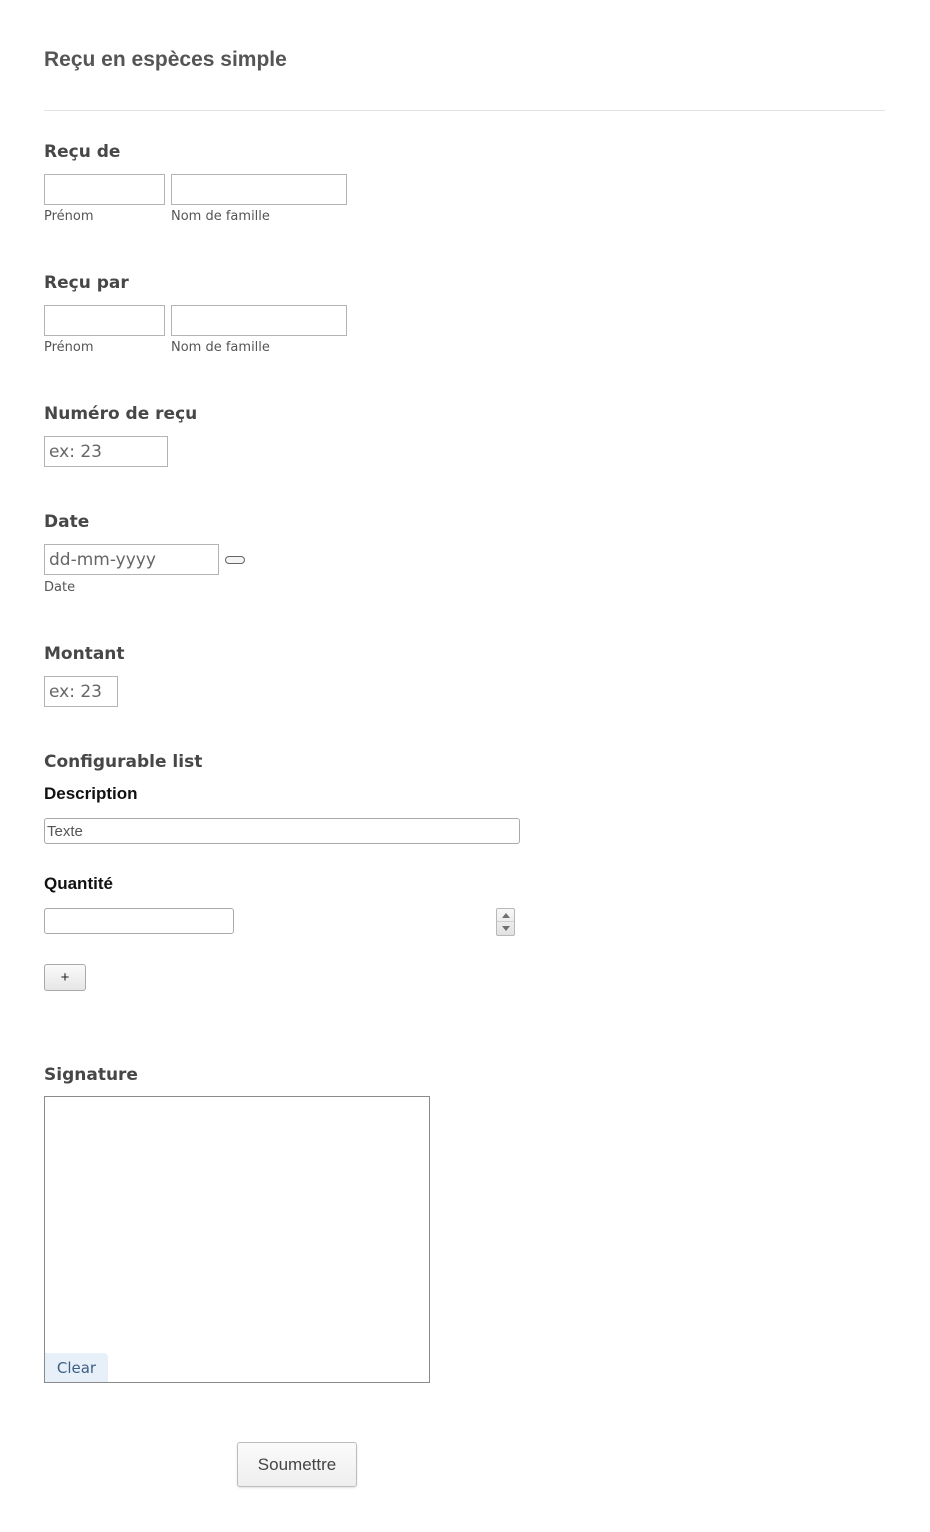  Describe the element at coordinates (69, 216) in the screenshot. I see `received-from-first-name-sublabel: Prénom` at that location.